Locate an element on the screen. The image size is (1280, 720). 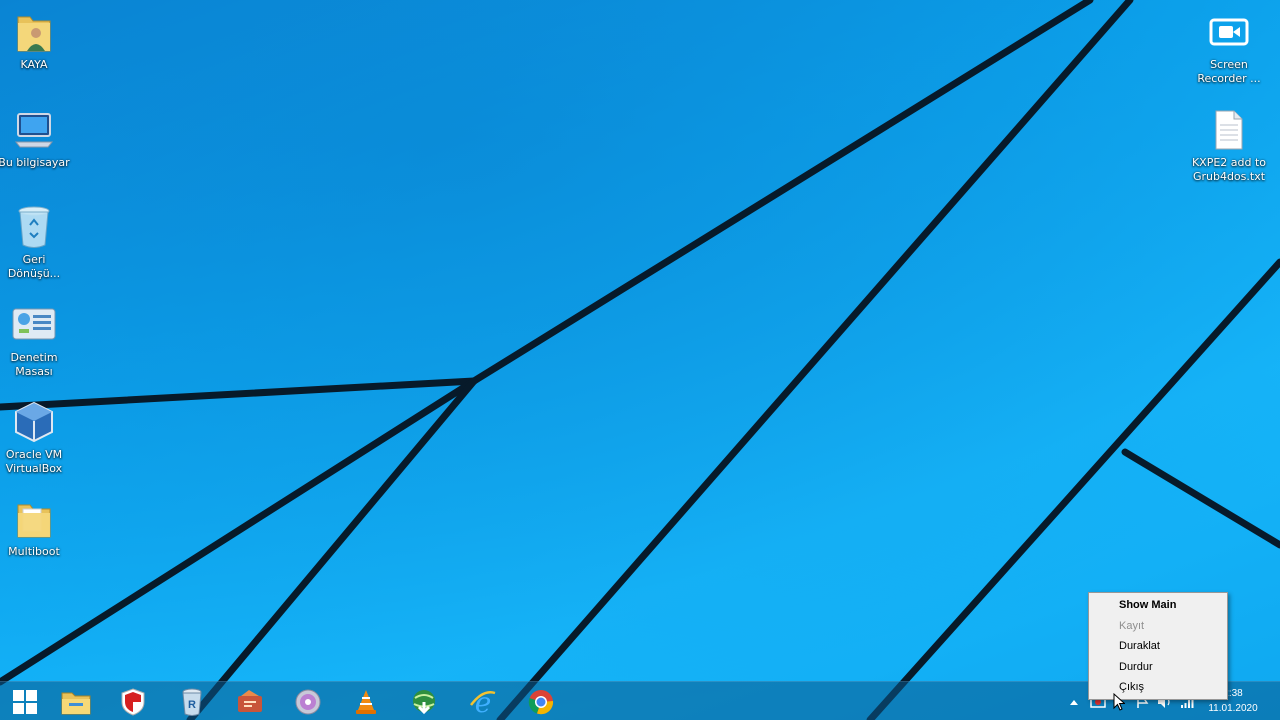
menu-item-show-main: Show Main is located at coordinates (1158, 605).